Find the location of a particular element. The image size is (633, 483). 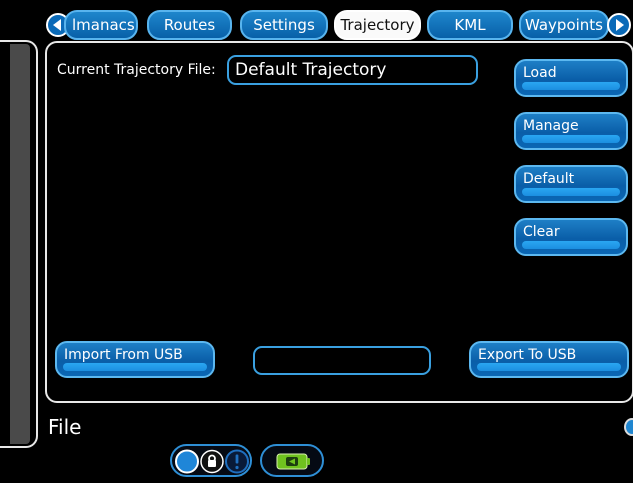

tab-routes: Routes is located at coordinates (189, 25).